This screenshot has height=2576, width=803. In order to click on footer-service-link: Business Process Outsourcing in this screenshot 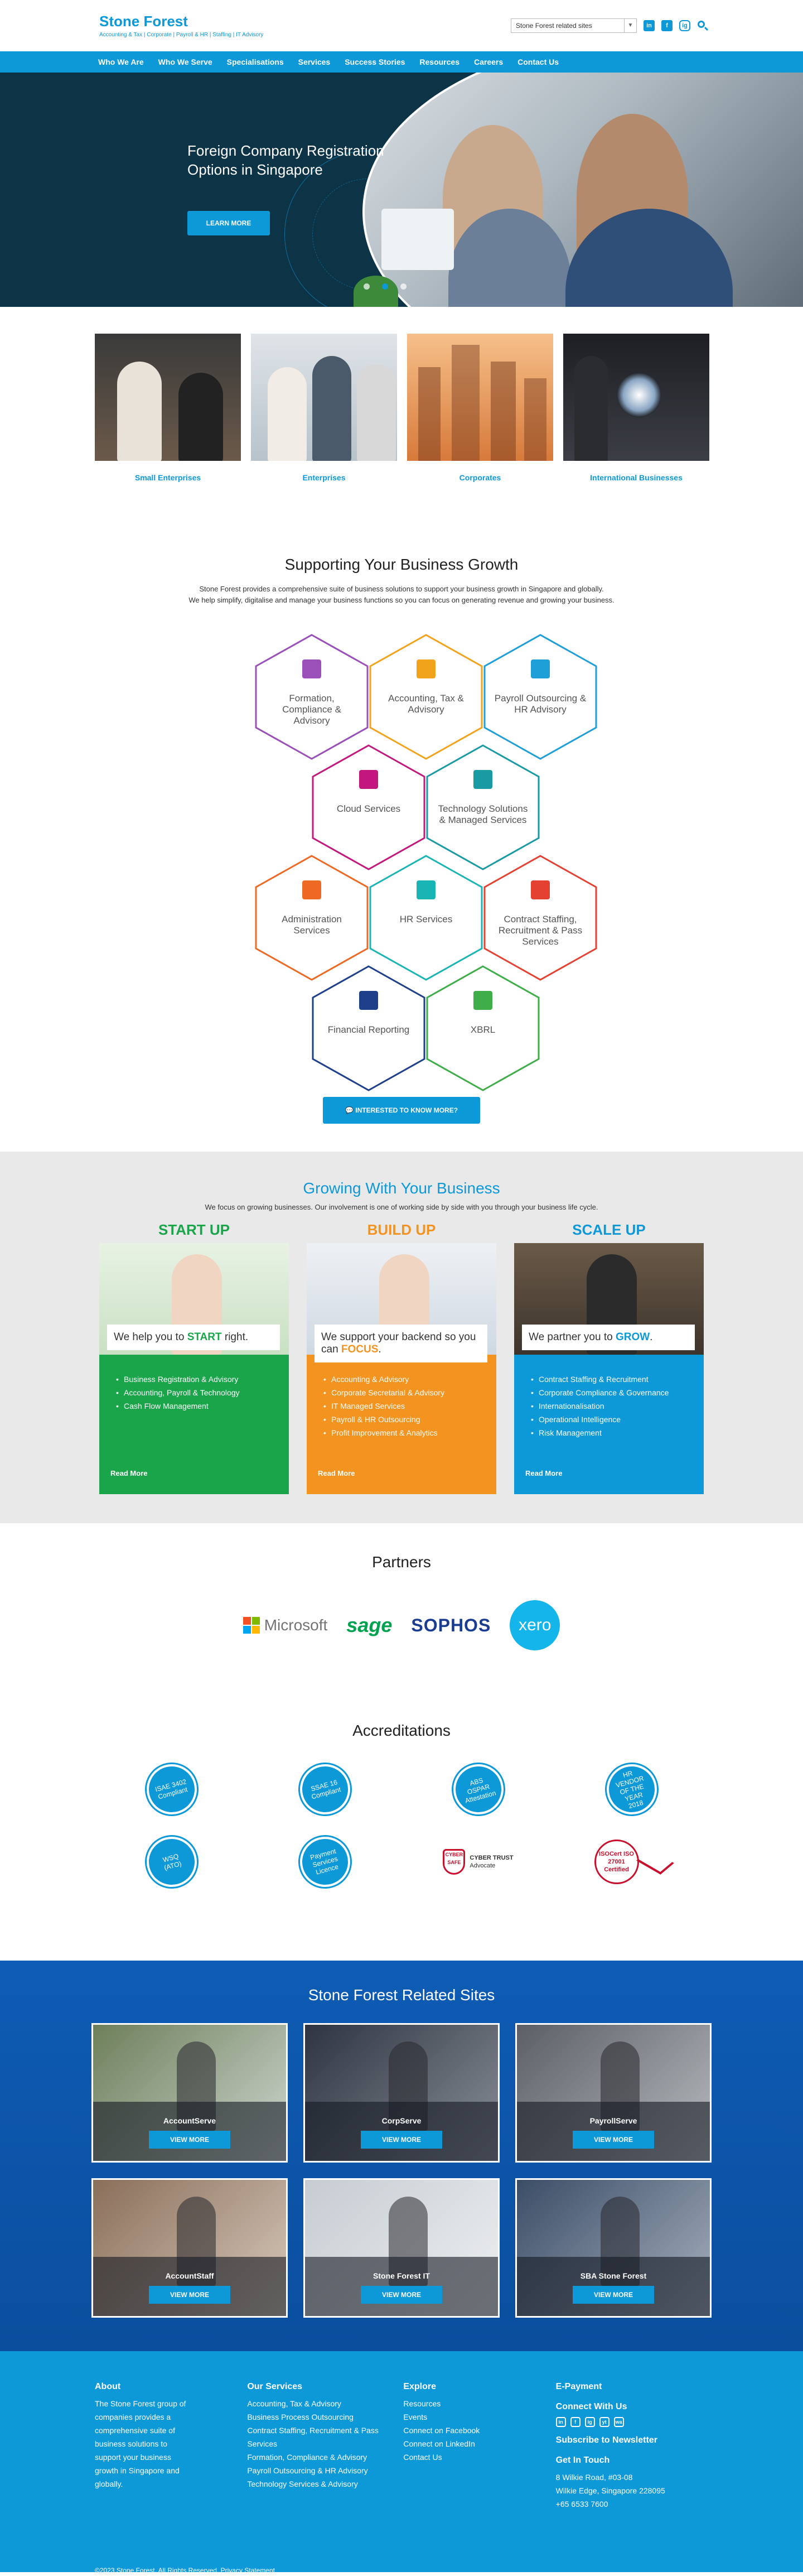, I will do `click(325, 2417)`.